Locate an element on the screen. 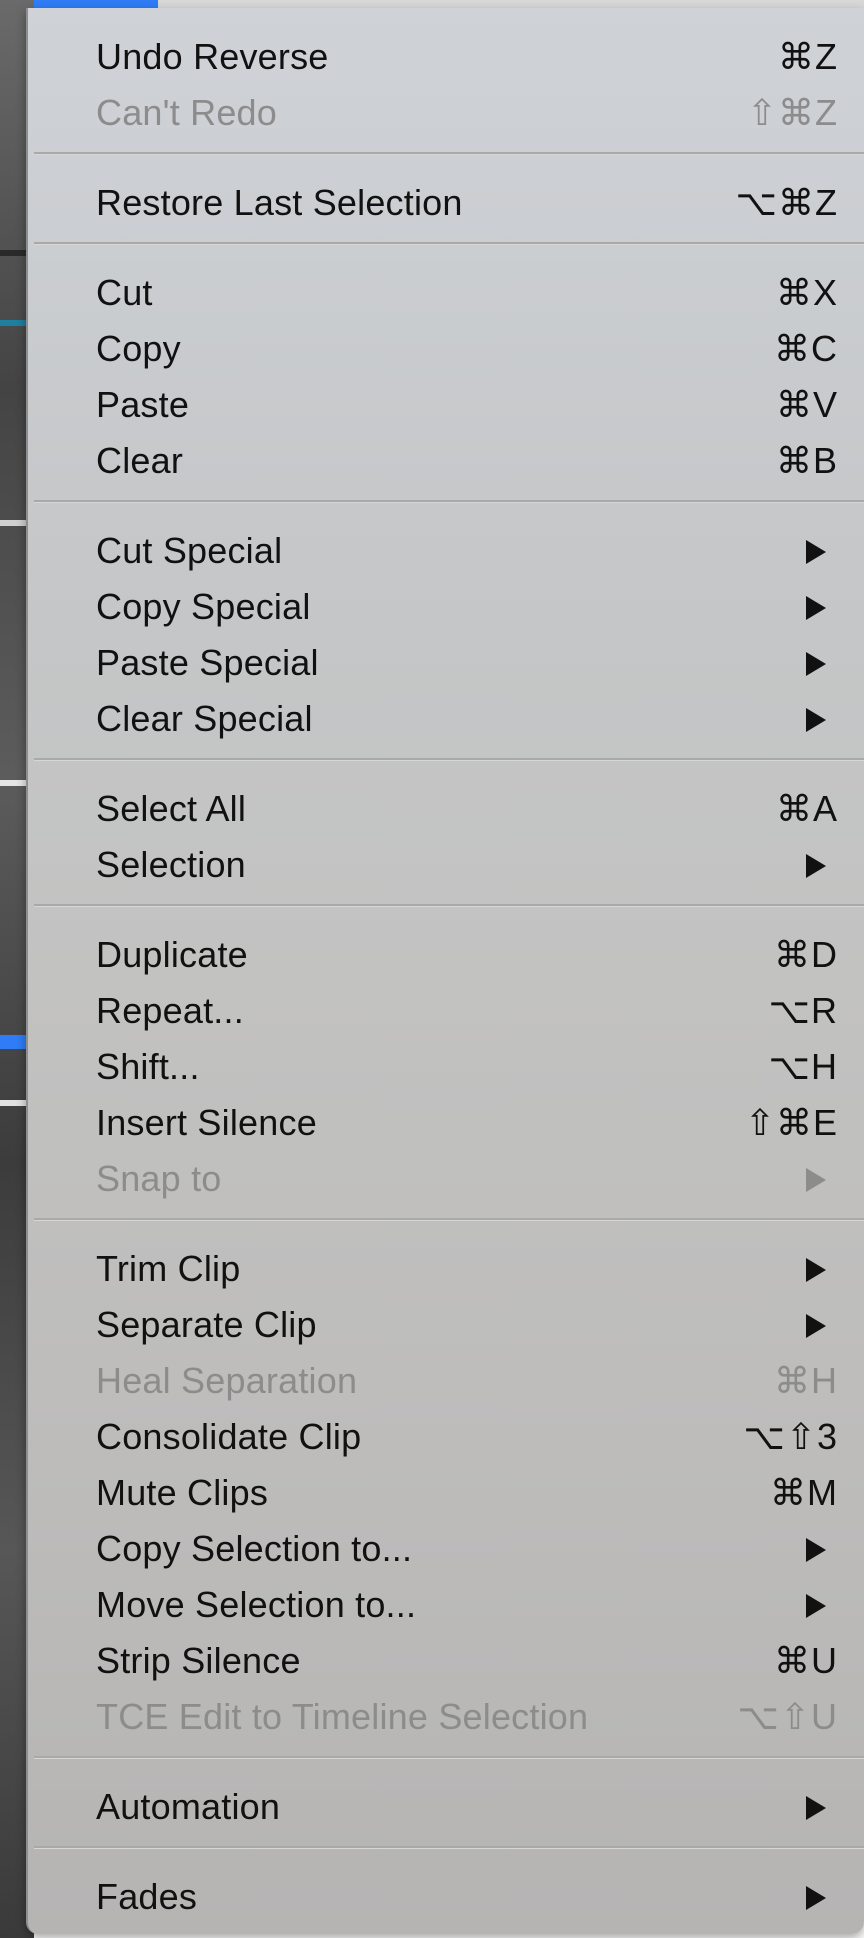  menu-item-separate-clip: Separate Clip is located at coordinates (446, 1324).